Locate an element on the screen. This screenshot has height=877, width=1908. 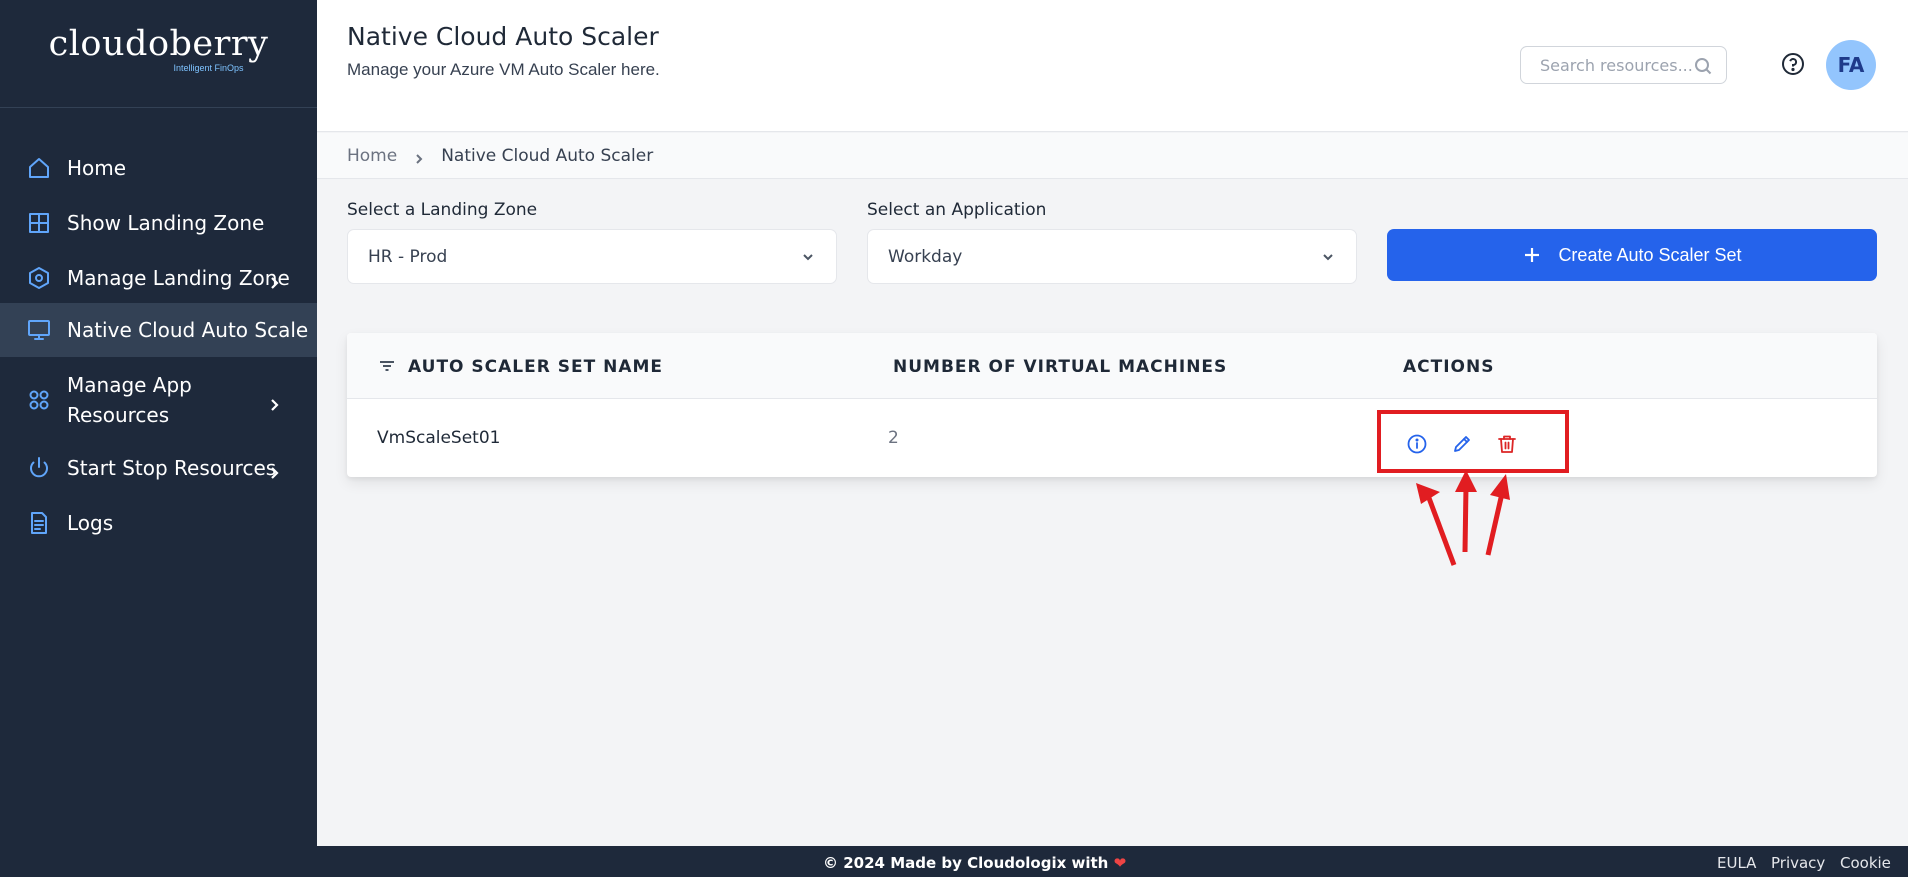
application-label: Select an Application is located at coordinates (957, 210).